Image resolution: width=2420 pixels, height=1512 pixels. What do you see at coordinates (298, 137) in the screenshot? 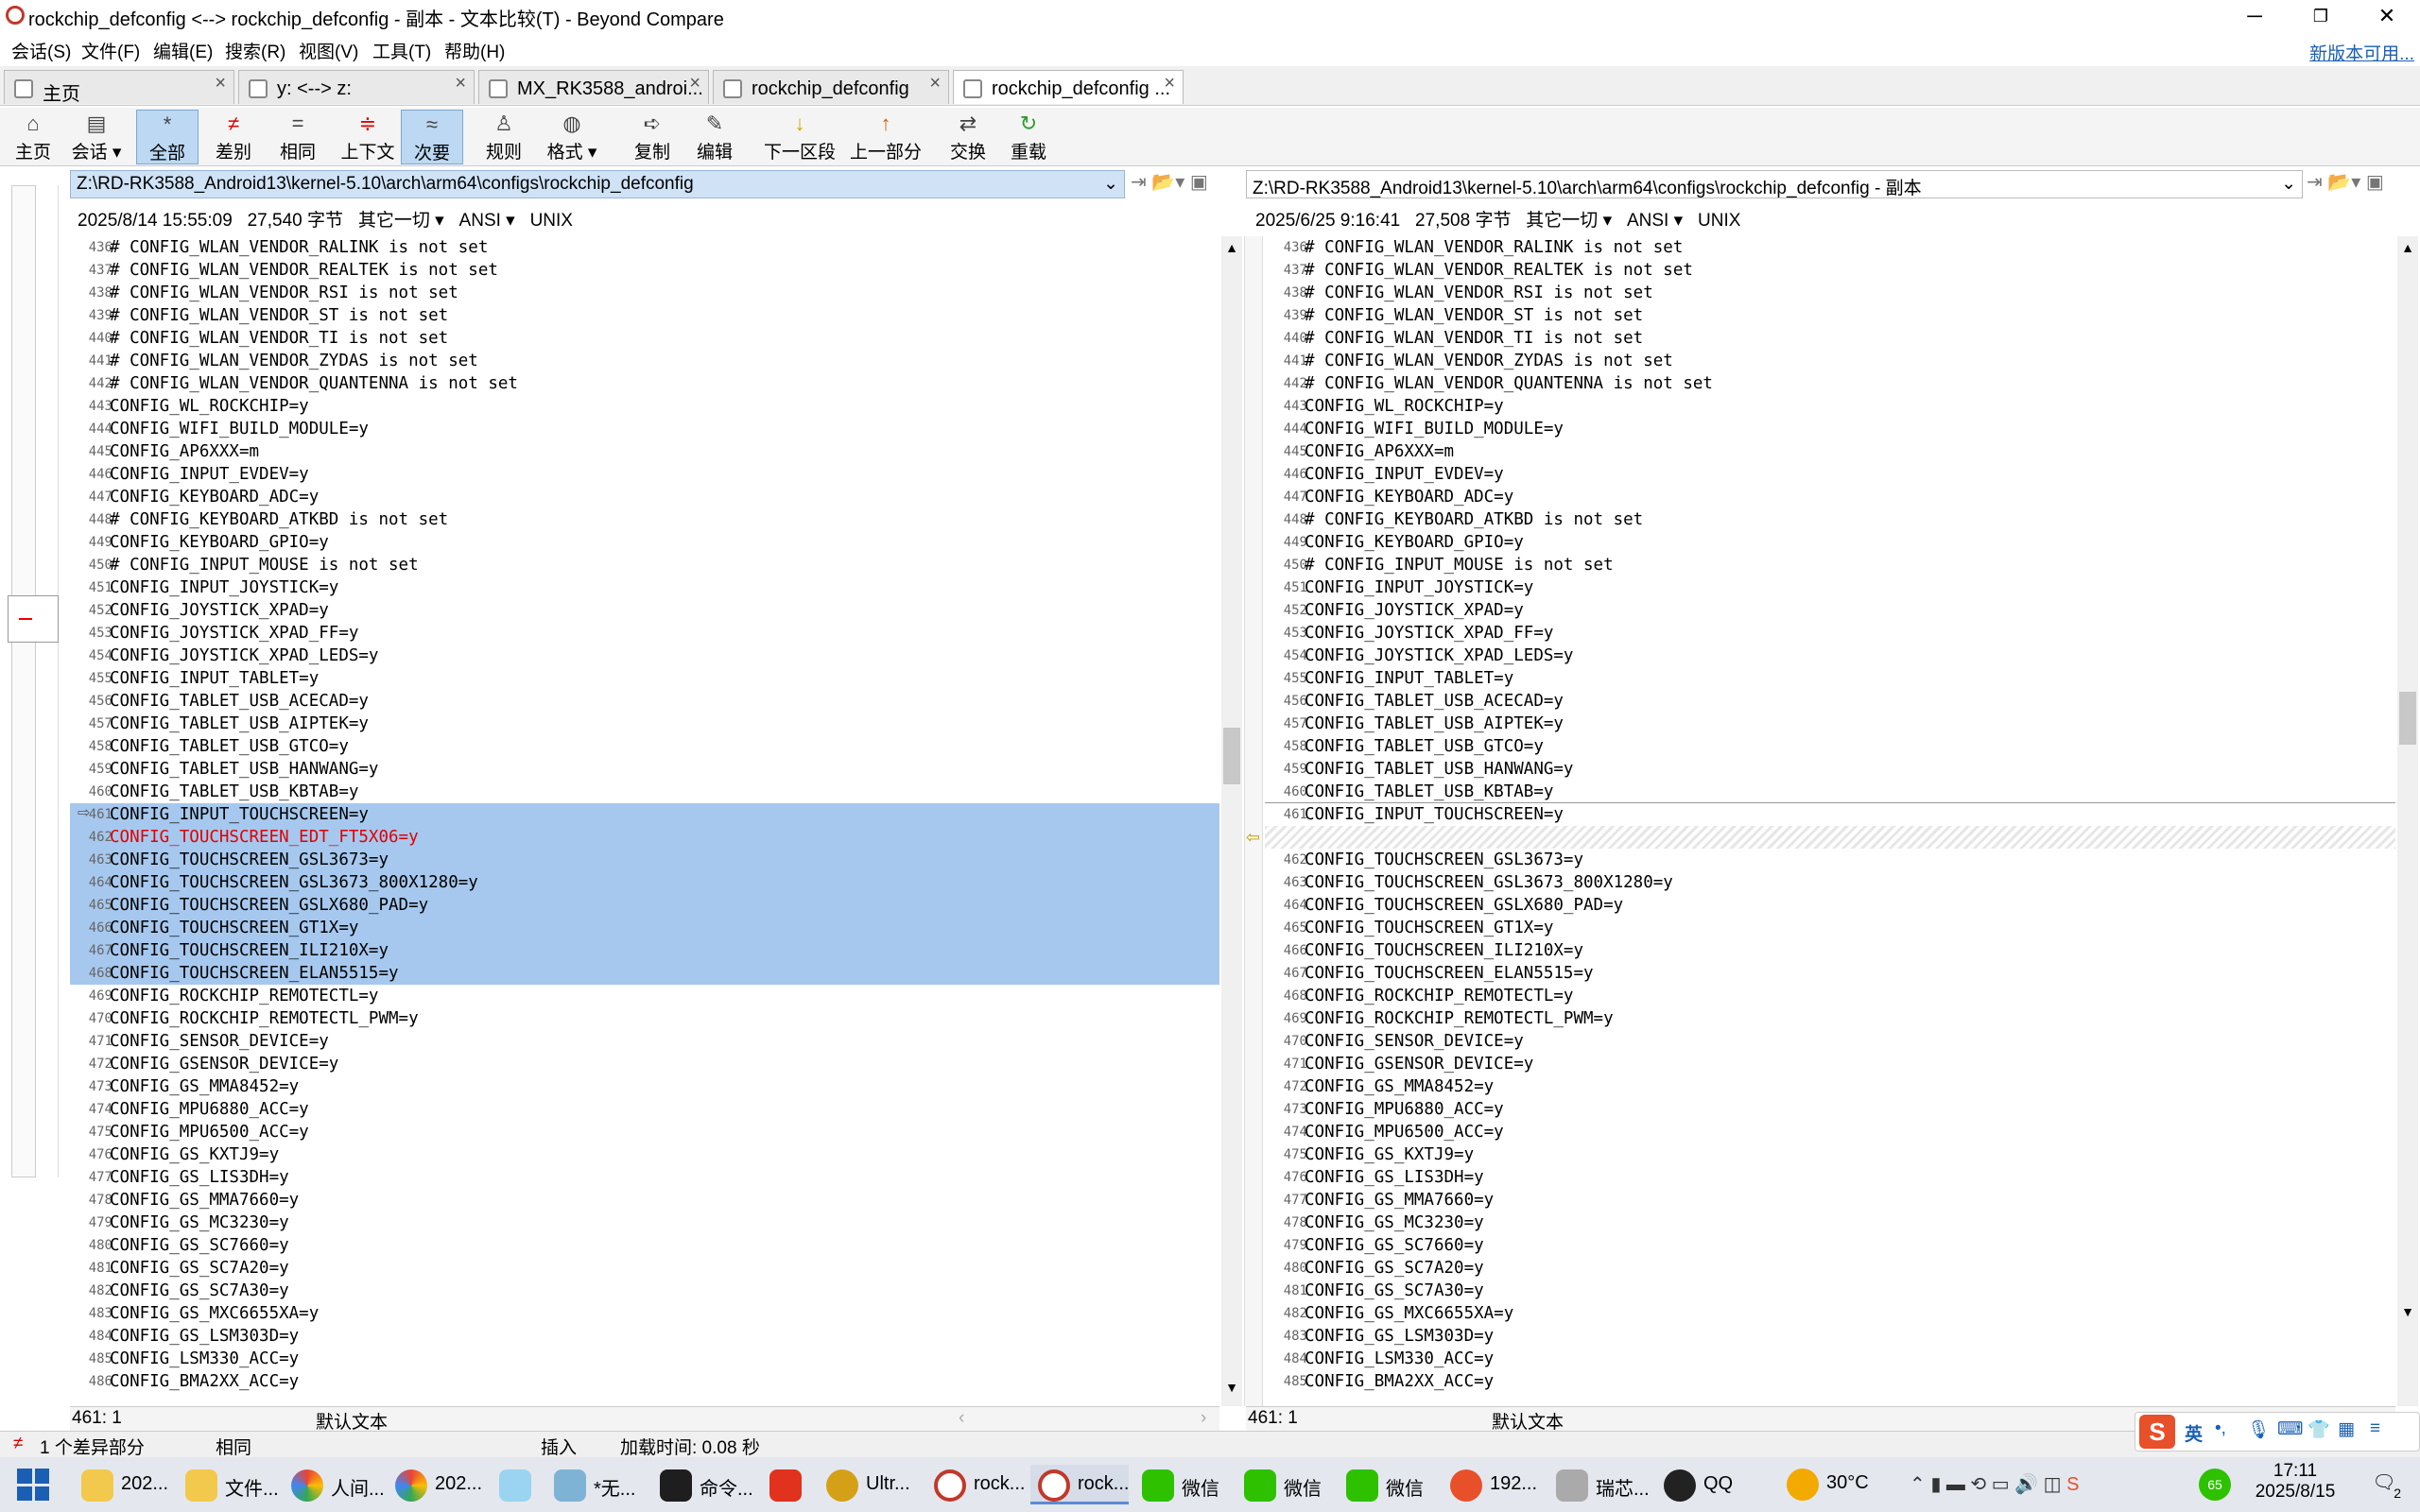
I see `toolbar-same-button: = 相同` at bounding box center [298, 137].